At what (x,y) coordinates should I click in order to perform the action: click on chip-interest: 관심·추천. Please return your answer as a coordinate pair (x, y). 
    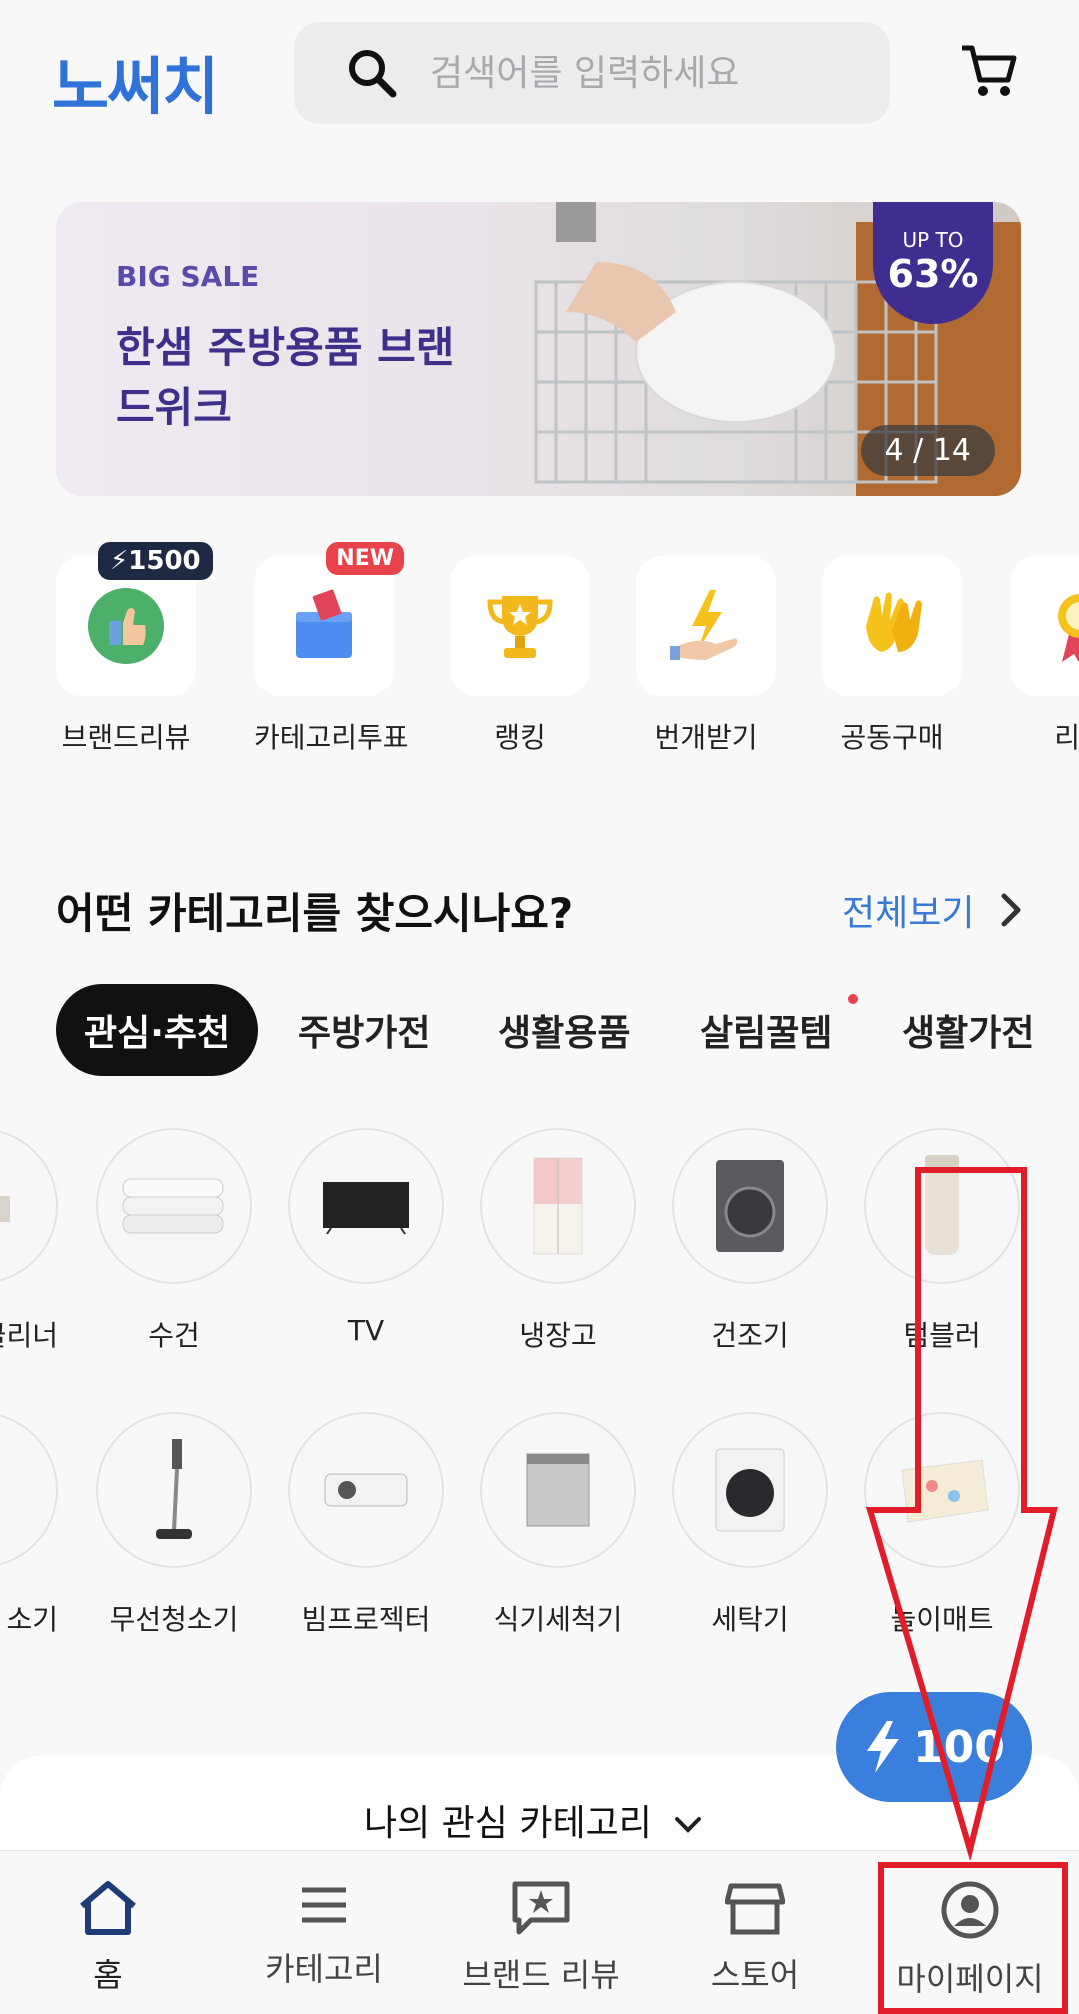
    Looking at the image, I should click on (157, 1030).